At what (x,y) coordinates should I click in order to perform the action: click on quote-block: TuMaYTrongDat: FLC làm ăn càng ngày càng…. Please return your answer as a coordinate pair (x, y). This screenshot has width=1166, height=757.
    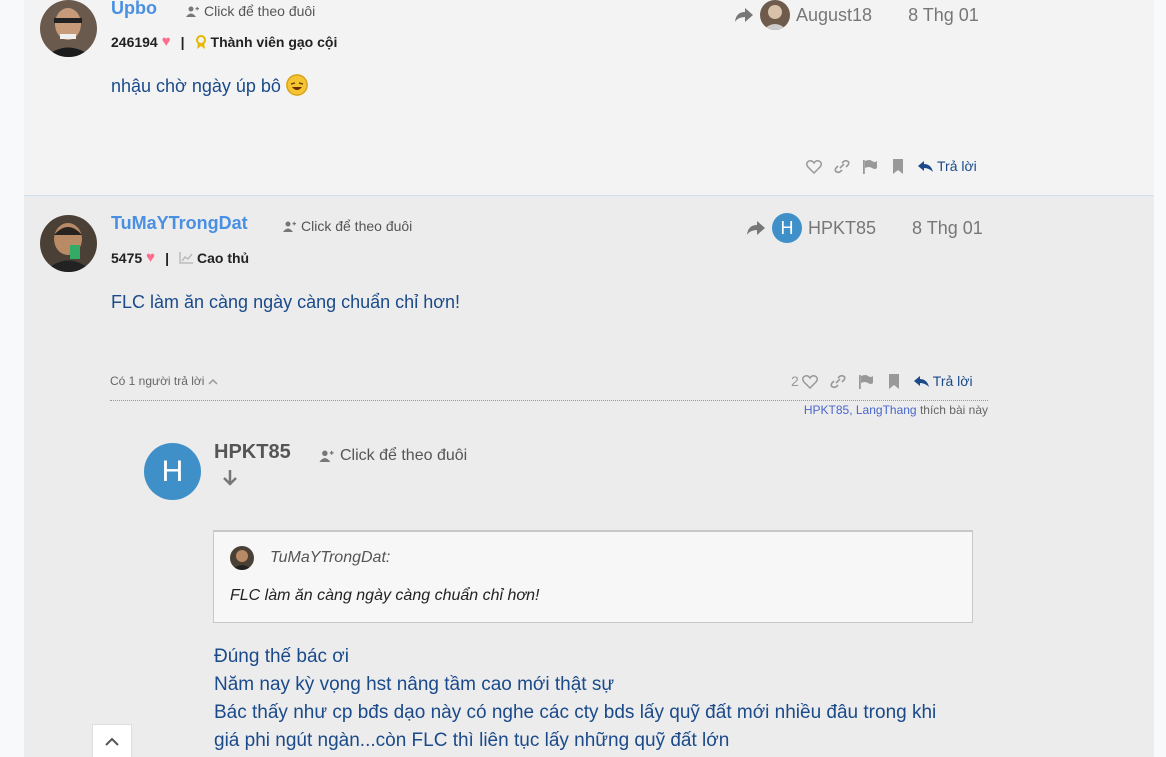
    Looking at the image, I should click on (593, 576).